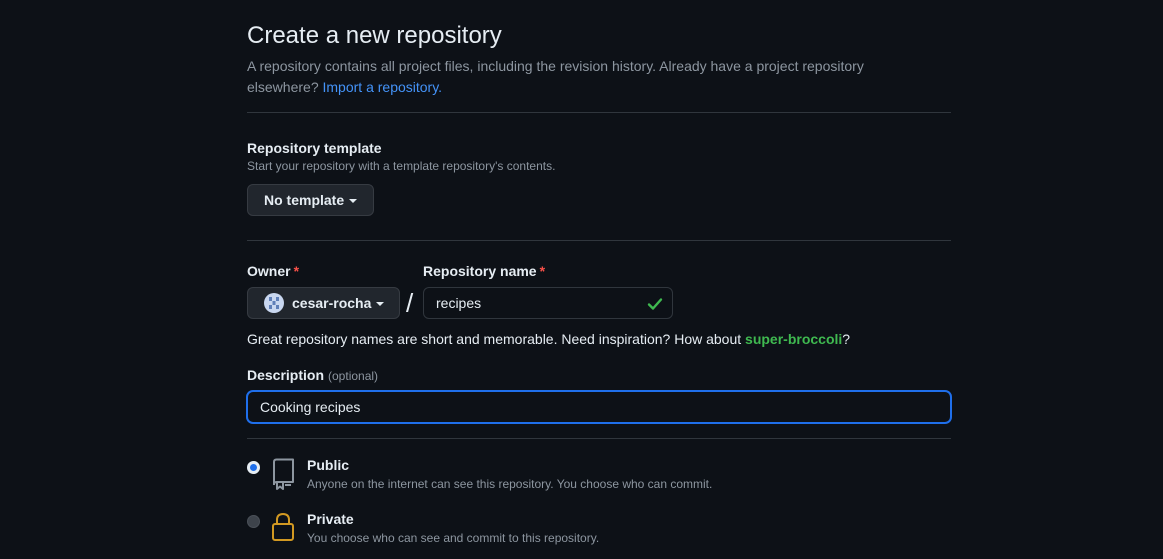 The height and width of the screenshot is (559, 1163). What do you see at coordinates (793, 339) in the screenshot?
I see `name-suggestion-link: super-broccoli` at bounding box center [793, 339].